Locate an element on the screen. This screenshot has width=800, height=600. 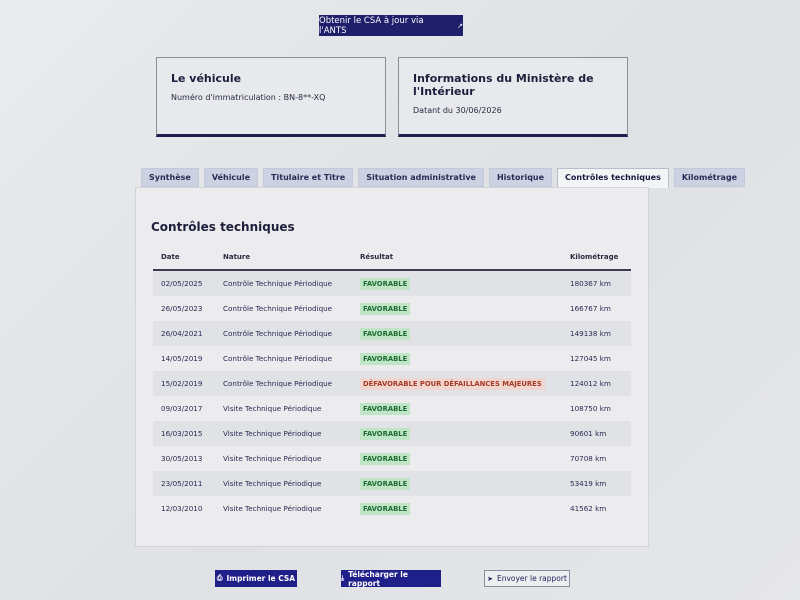
km-cell: 108750 km is located at coordinates (590, 408).